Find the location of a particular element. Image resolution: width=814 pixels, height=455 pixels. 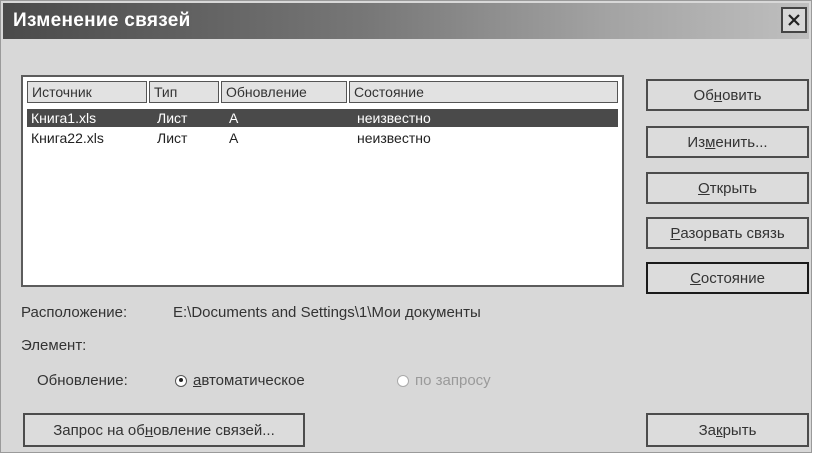

table-row: Книга1.xls Лист A неизвестно is located at coordinates (322, 118).